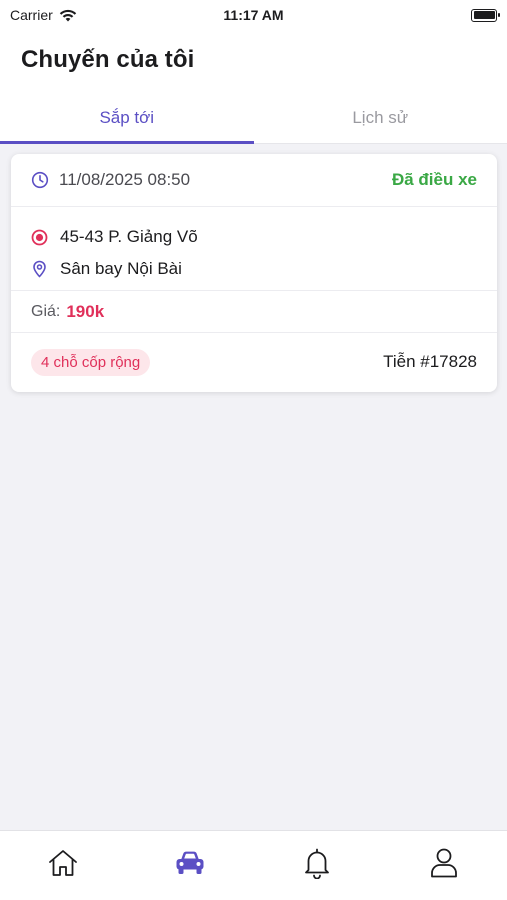  What do you see at coordinates (317, 863) in the screenshot?
I see `bell-icon` at bounding box center [317, 863].